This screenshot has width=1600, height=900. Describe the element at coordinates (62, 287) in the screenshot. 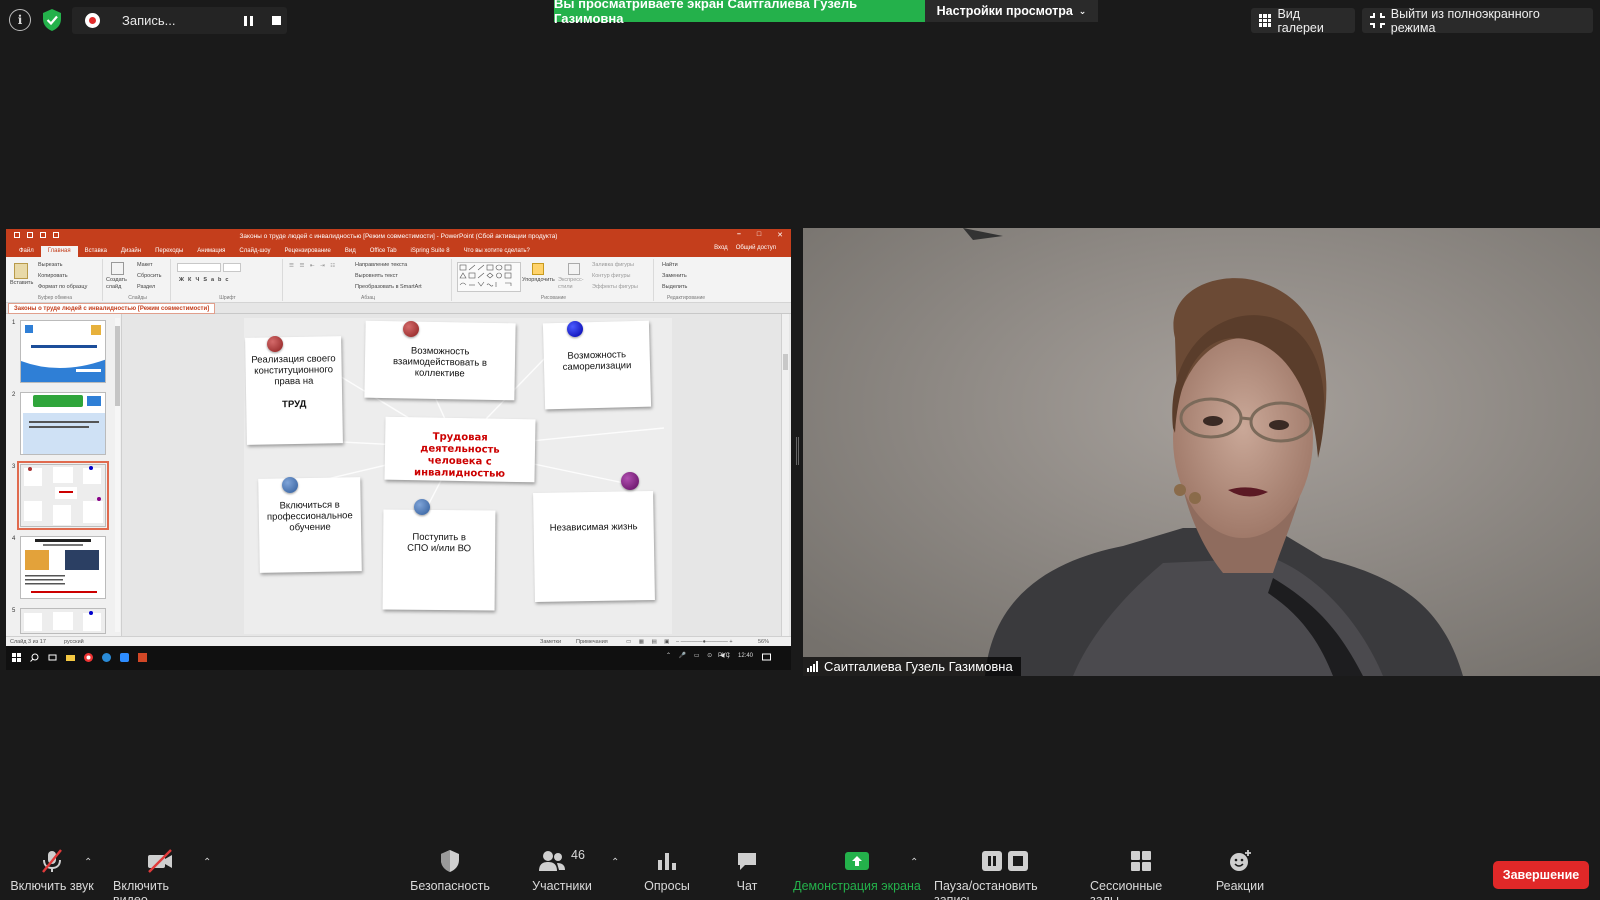

I see `format-painter-button: Формат по образцу` at that location.